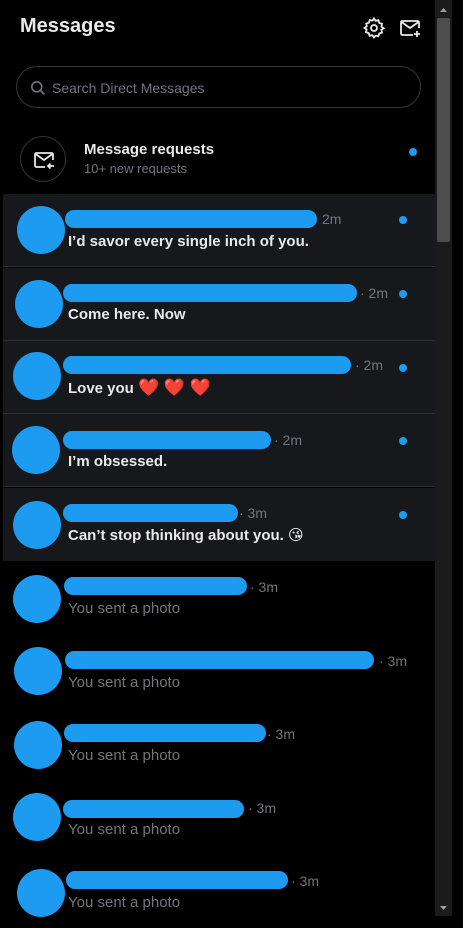 Image resolution: width=463 pixels, height=928 pixels. I want to click on search-icon, so click(38, 88).